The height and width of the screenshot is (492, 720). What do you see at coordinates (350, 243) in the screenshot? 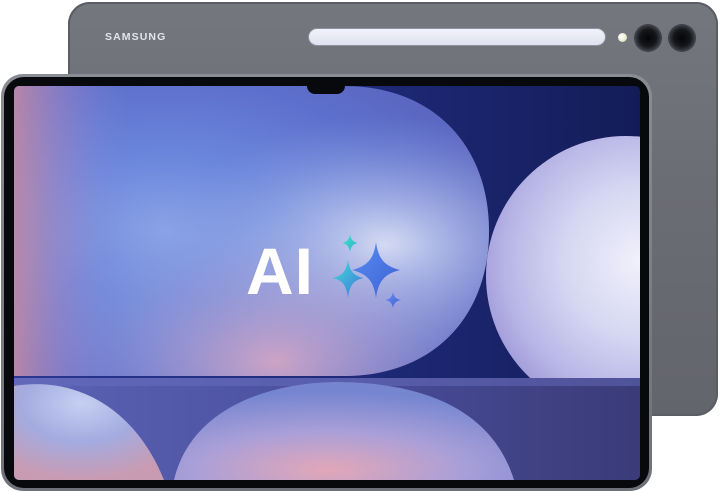
I see `sparkle-small-icon` at bounding box center [350, 243].